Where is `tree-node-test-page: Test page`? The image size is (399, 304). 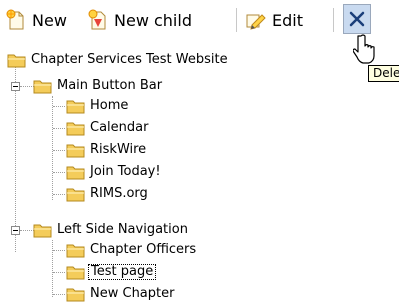
tree-node-test-page: Test page is located at coordinates (111, 272).